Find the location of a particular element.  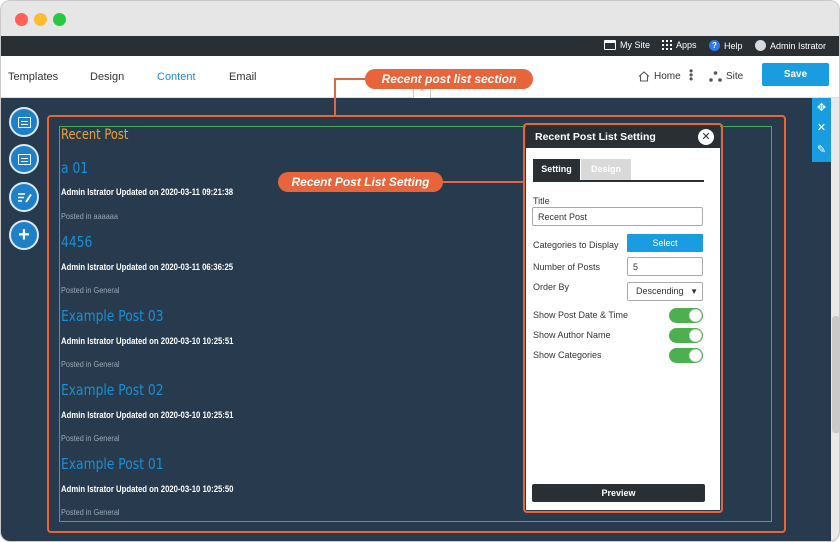

show-categories-toggle is located at coordinates (686, 355).